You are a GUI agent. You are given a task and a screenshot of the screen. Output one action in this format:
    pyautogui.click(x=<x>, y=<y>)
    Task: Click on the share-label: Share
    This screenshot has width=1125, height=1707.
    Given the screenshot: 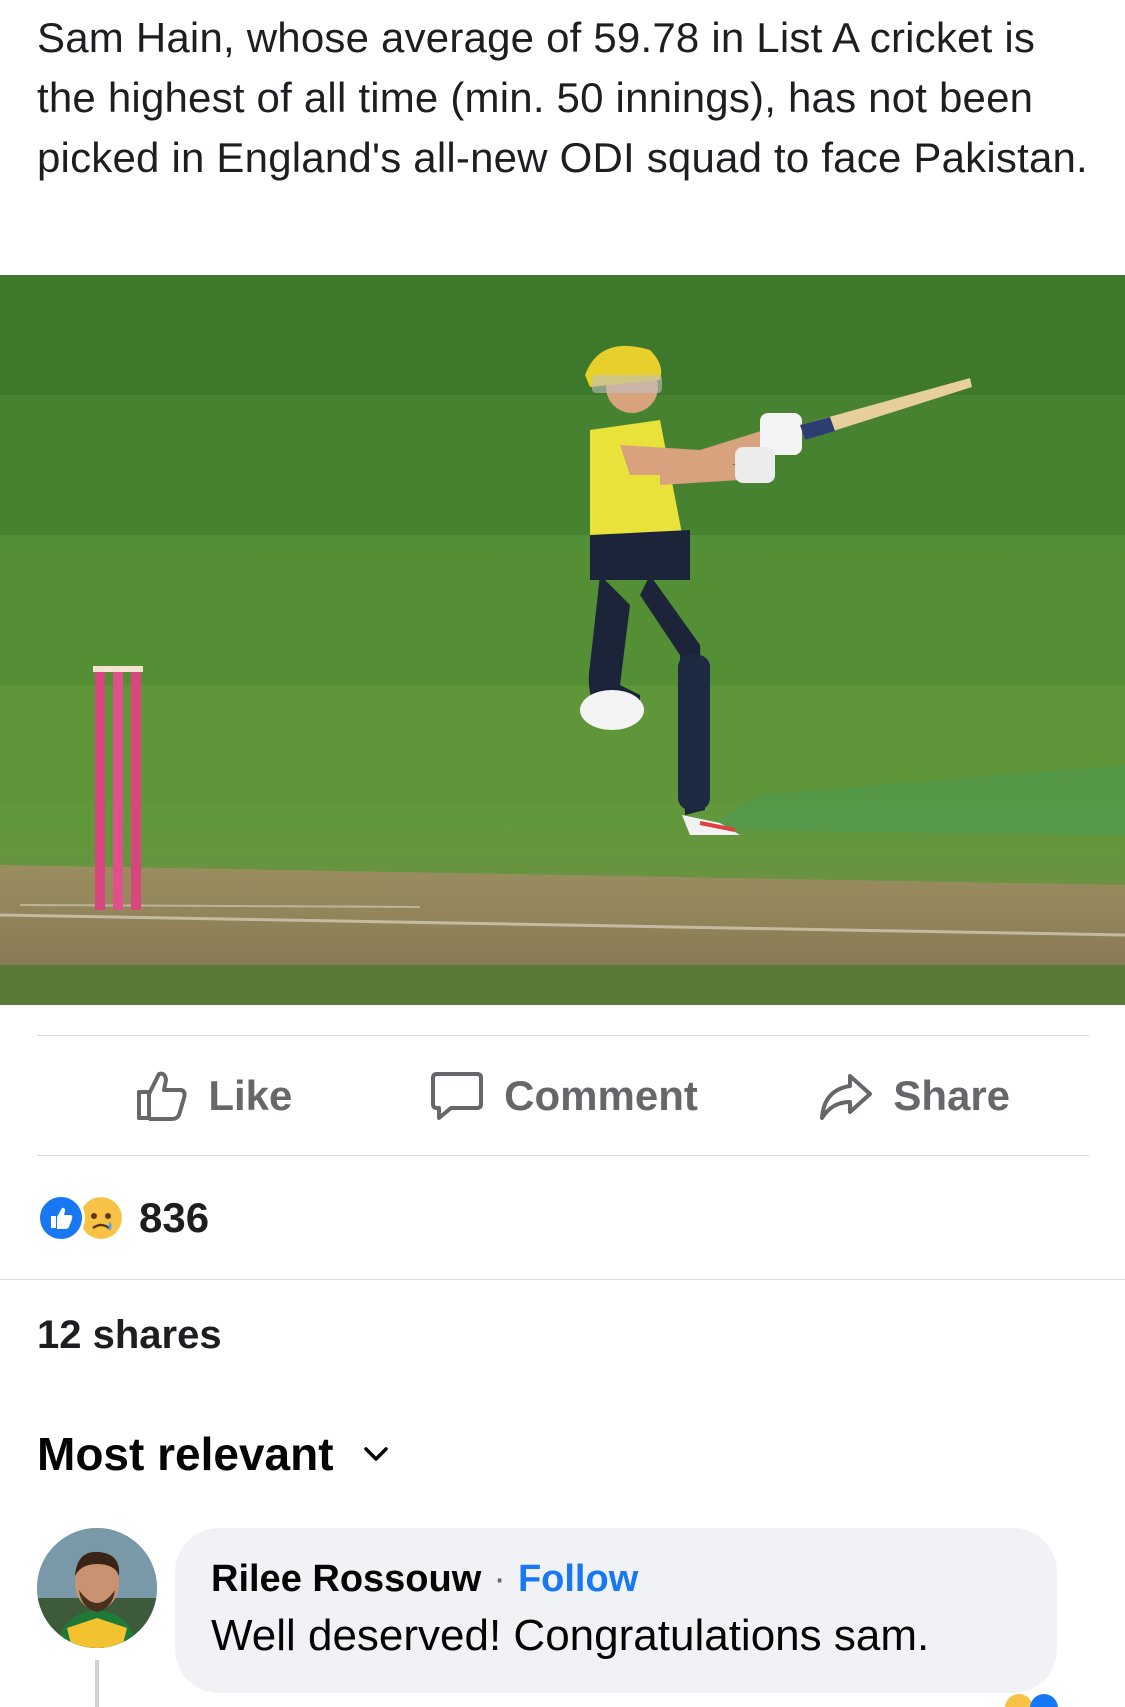 What is the action you would take?
    pyautogui.click(x=952, y=1095)
    